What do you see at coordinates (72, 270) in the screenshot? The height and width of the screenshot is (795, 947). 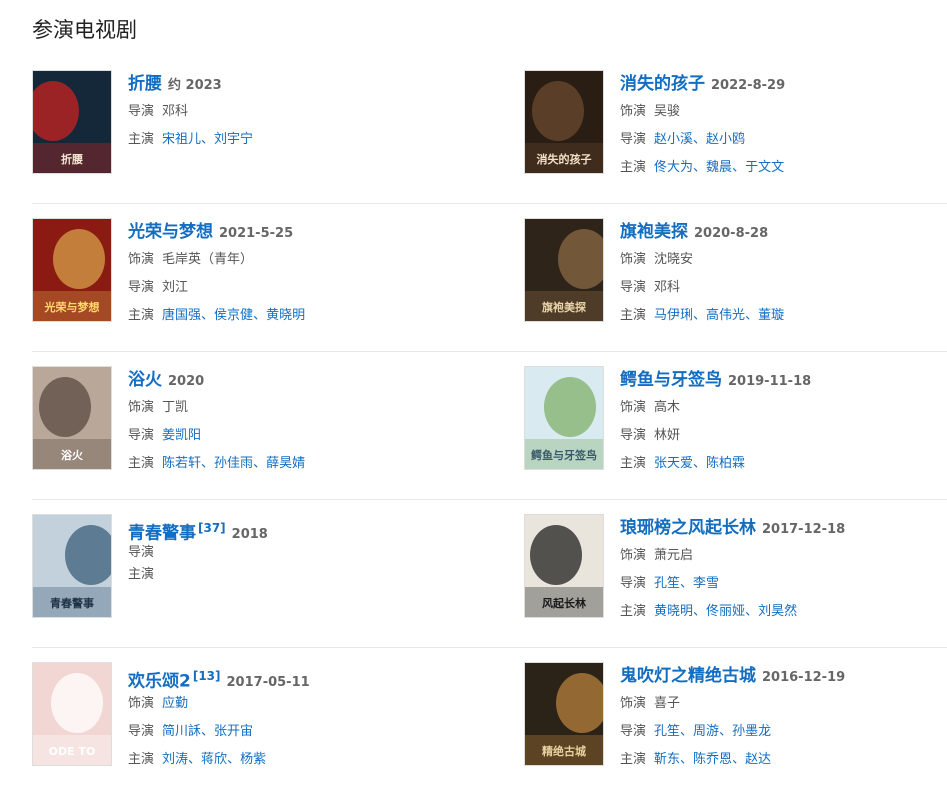 I see `poster-image: 光荣与梦想` at bounding box center [72, 270].